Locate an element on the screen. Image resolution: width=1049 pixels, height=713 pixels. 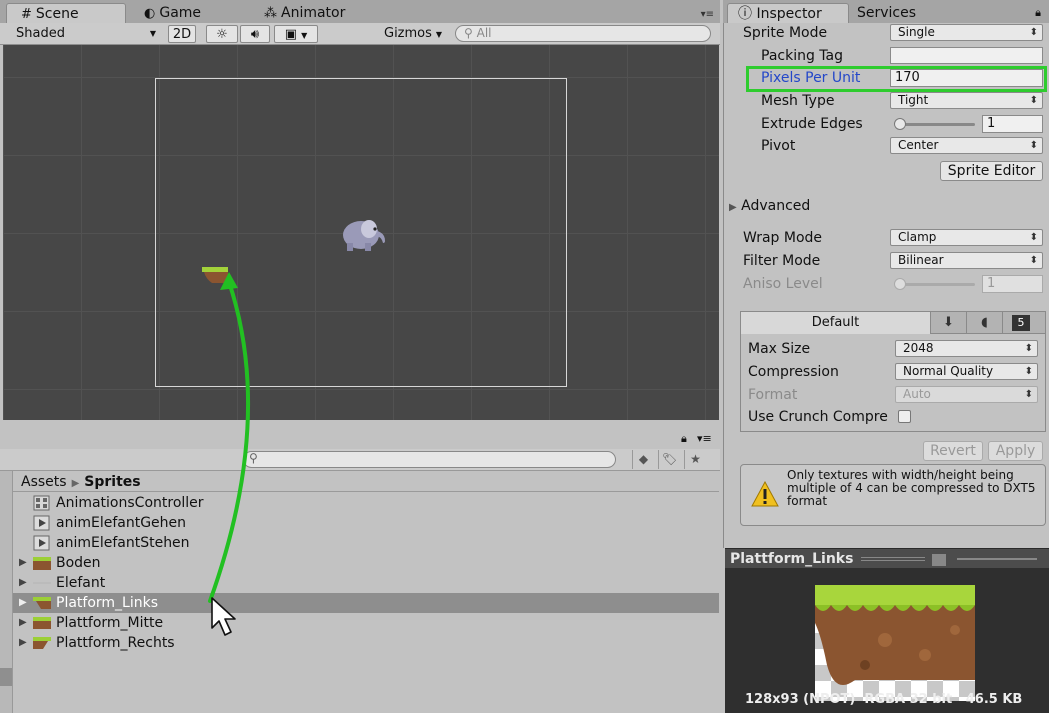
extrude-edges-label: Extrude Edges is located at coordinates (812, 124).